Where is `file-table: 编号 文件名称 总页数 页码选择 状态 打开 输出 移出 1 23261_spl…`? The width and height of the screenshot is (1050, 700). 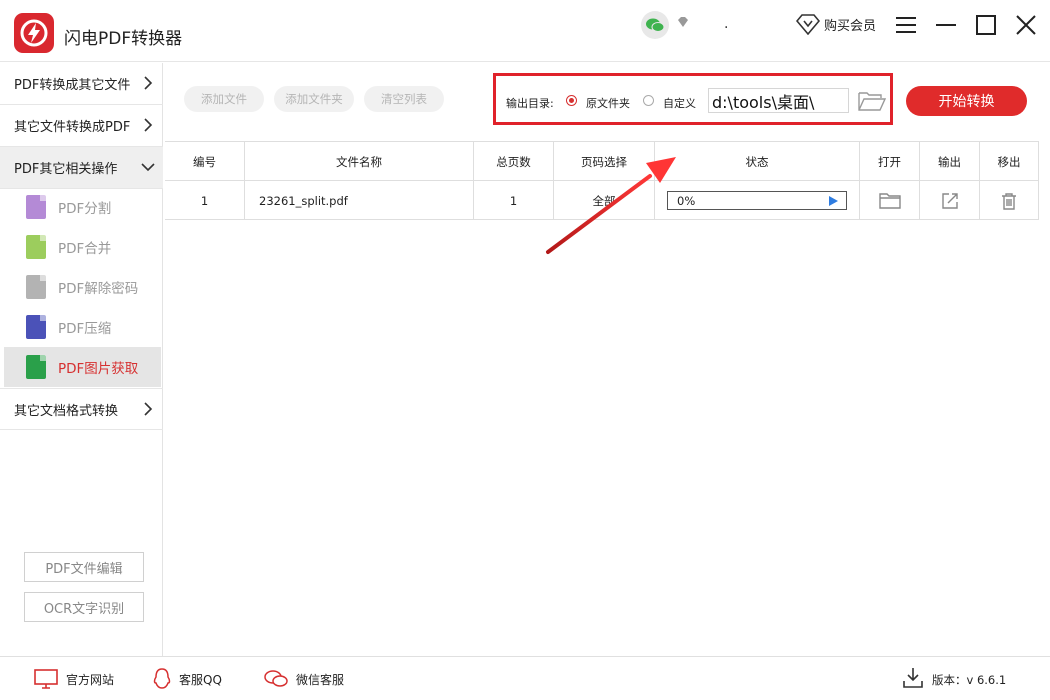
file-table: 编号 文件名称 总页数 页码选择 状态 打开 输出 移出 1 23261_spl… is located at coordinates (602, 180).